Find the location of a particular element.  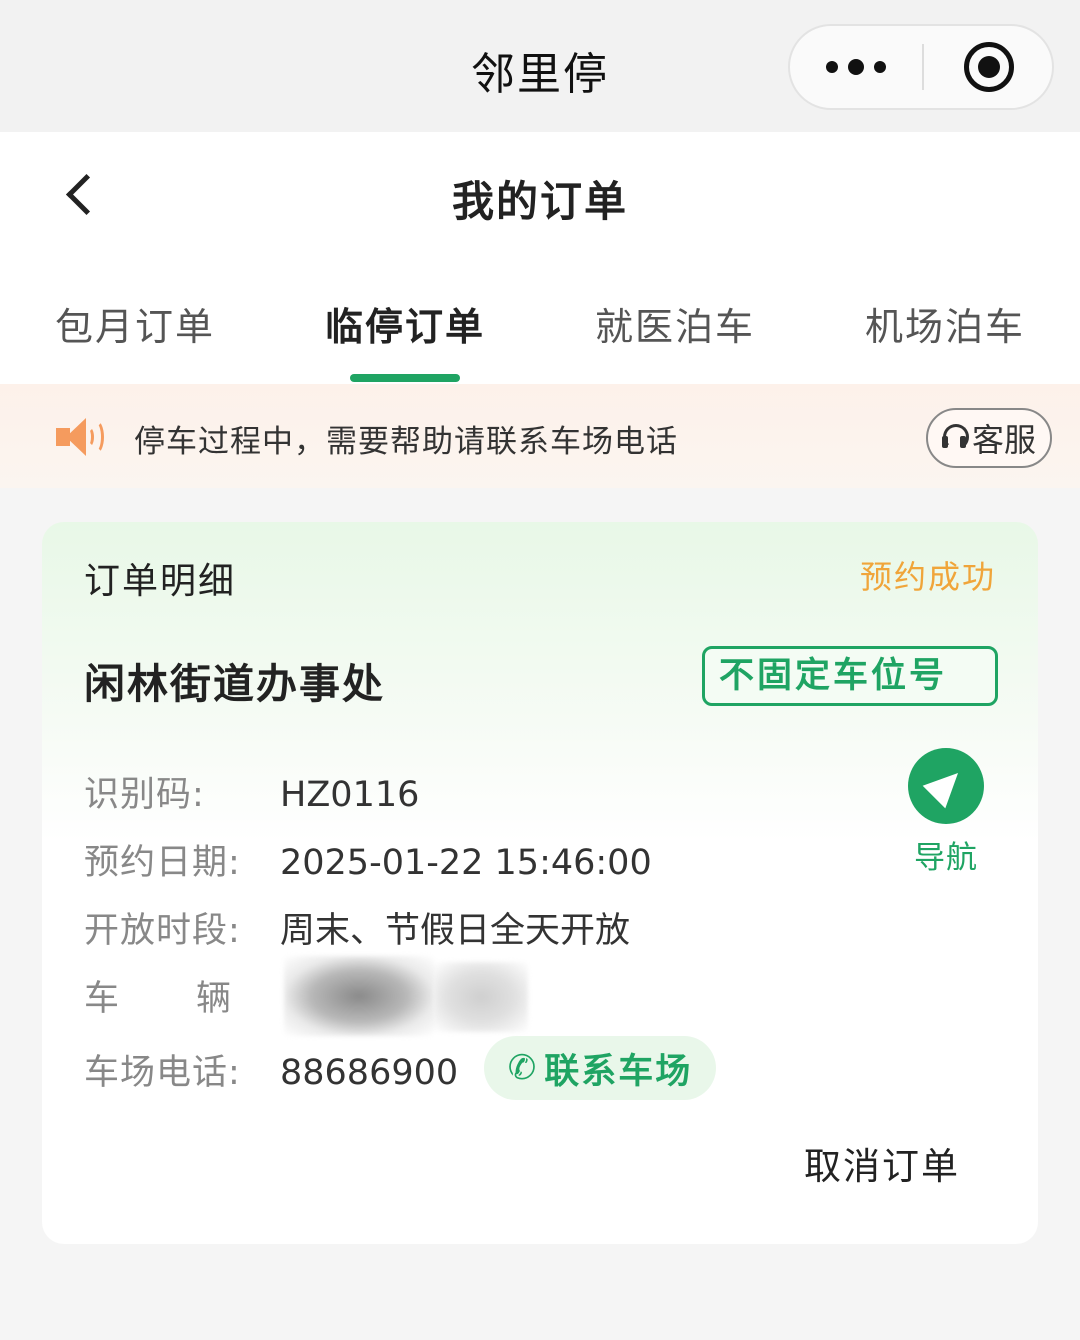

customer-service-button: 客服 is located at coordinates (989, 438).